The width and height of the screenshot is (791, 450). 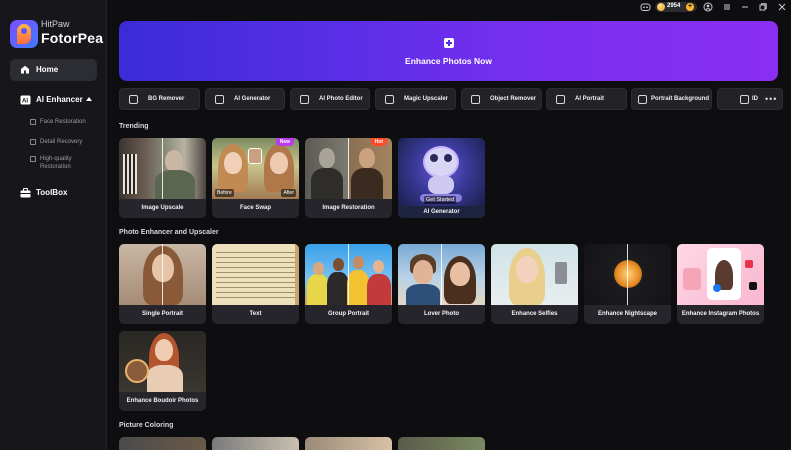 What do you see at coordinates (771, 99) in the screenshot?
I see `more-tools-icon: •••` at bounding box center [771, 99].